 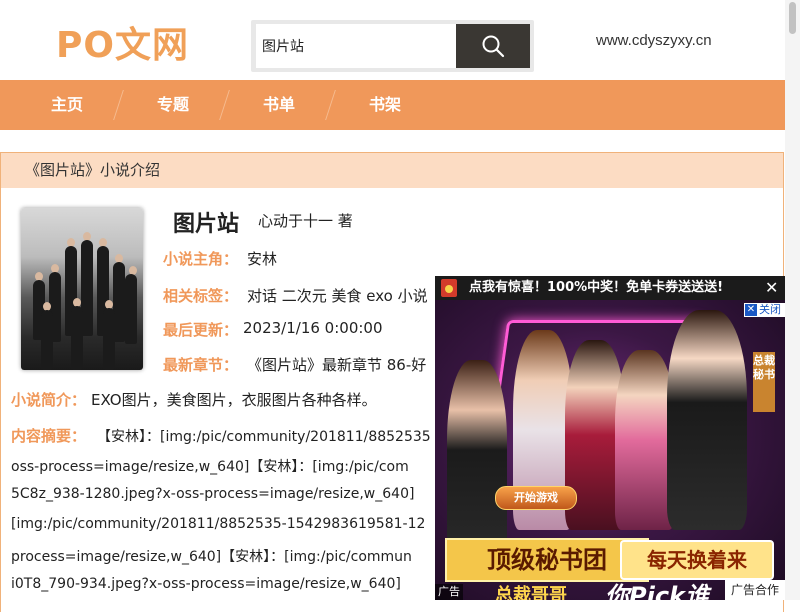 What do you see at coordinates (770, 309) in the screenshot?
I see `ad-close-label: 关闭` at bounding box center [770, 309].